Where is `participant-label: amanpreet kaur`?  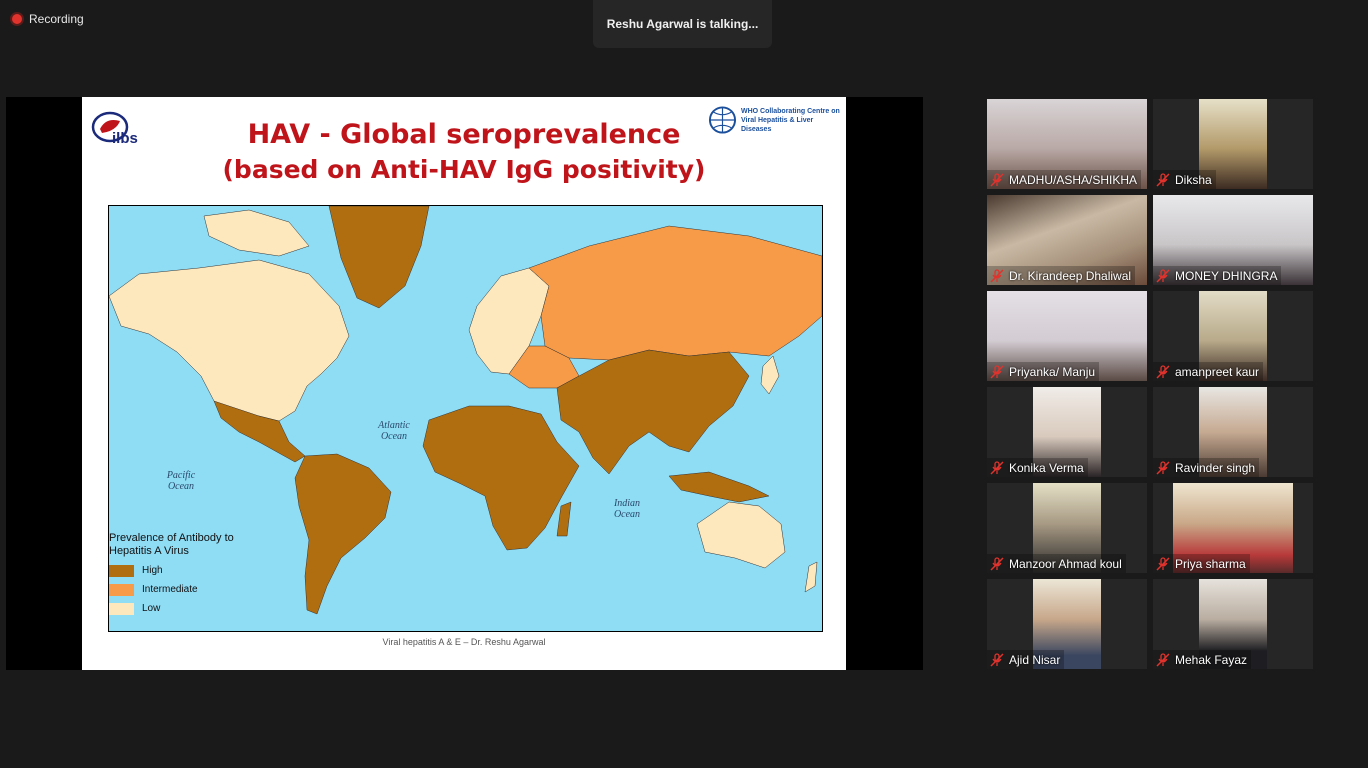
participant-label: amanpreet kaur is located at coordinates (1208, 371).